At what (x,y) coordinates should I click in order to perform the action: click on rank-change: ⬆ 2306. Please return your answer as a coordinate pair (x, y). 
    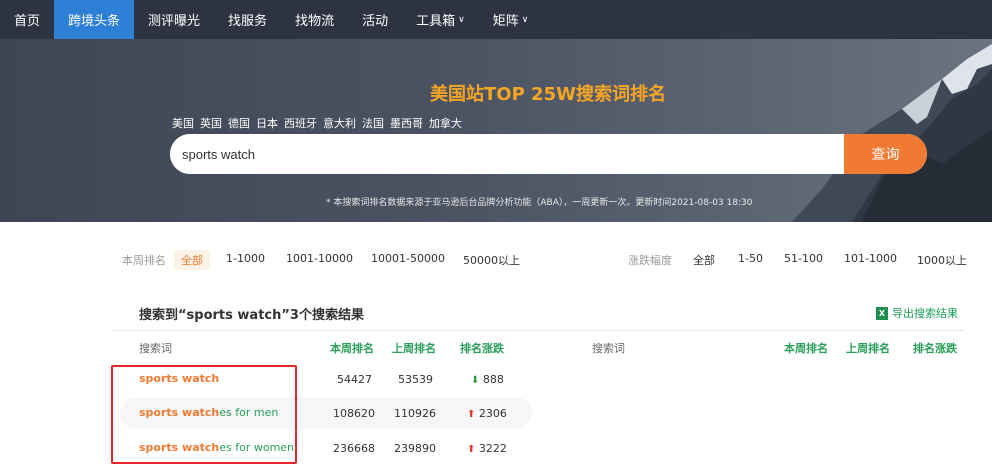
    Looking at the image, I should click on (487, 413).